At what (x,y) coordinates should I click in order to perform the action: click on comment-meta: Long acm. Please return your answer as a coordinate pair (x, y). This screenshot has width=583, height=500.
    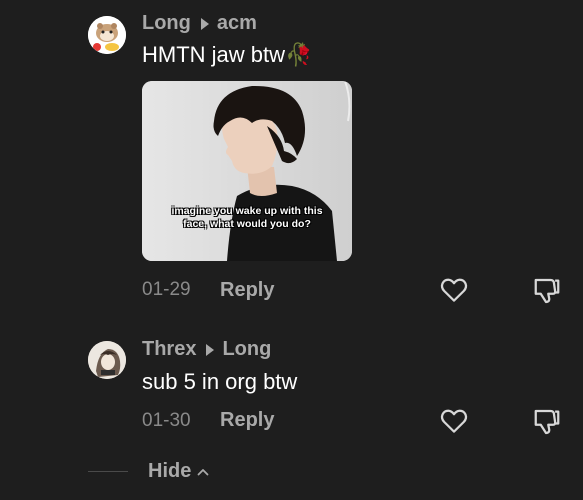
    Looking at the image, I should click on (199, 23).